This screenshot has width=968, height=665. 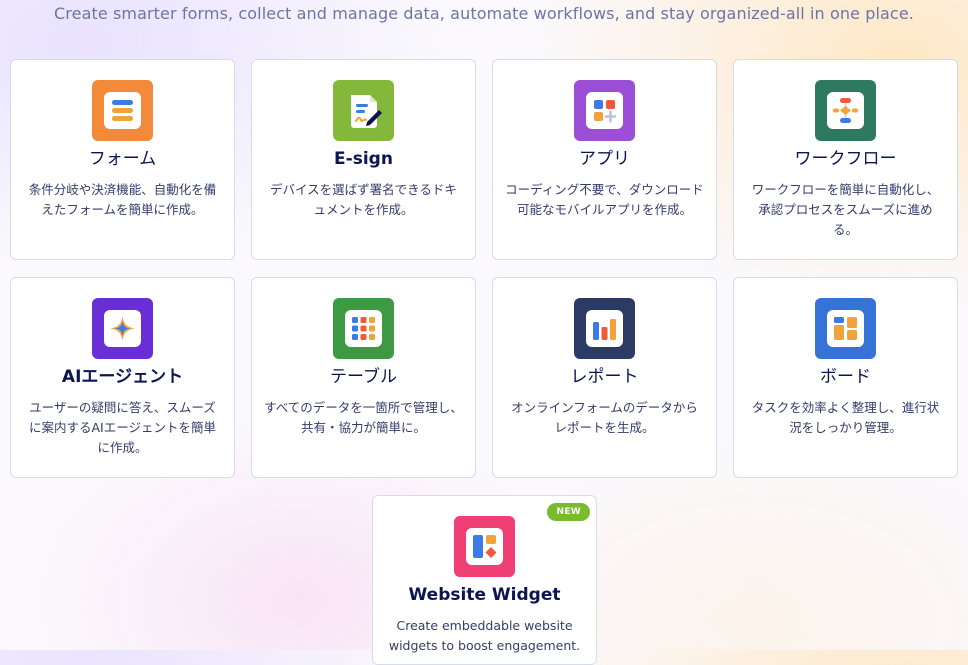 I want to click on card-title: テーブル, so click(x=363, y=377).